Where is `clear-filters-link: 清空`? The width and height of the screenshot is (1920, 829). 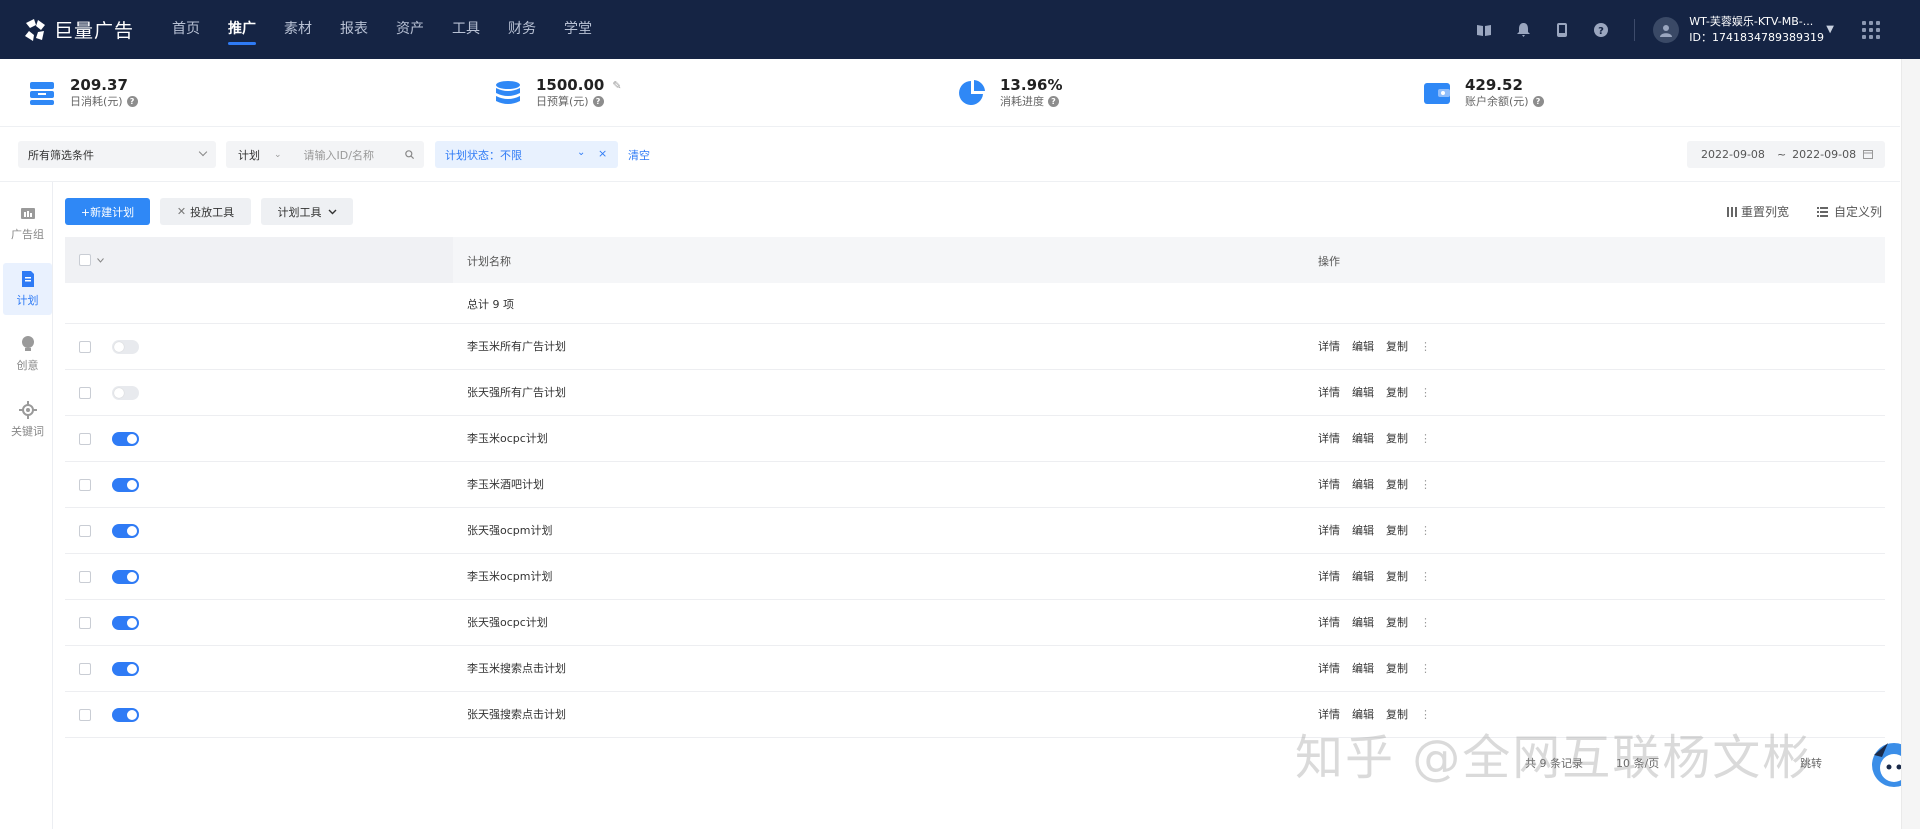
clear-filters-link: 清空 is located at coordinates (639, 155).